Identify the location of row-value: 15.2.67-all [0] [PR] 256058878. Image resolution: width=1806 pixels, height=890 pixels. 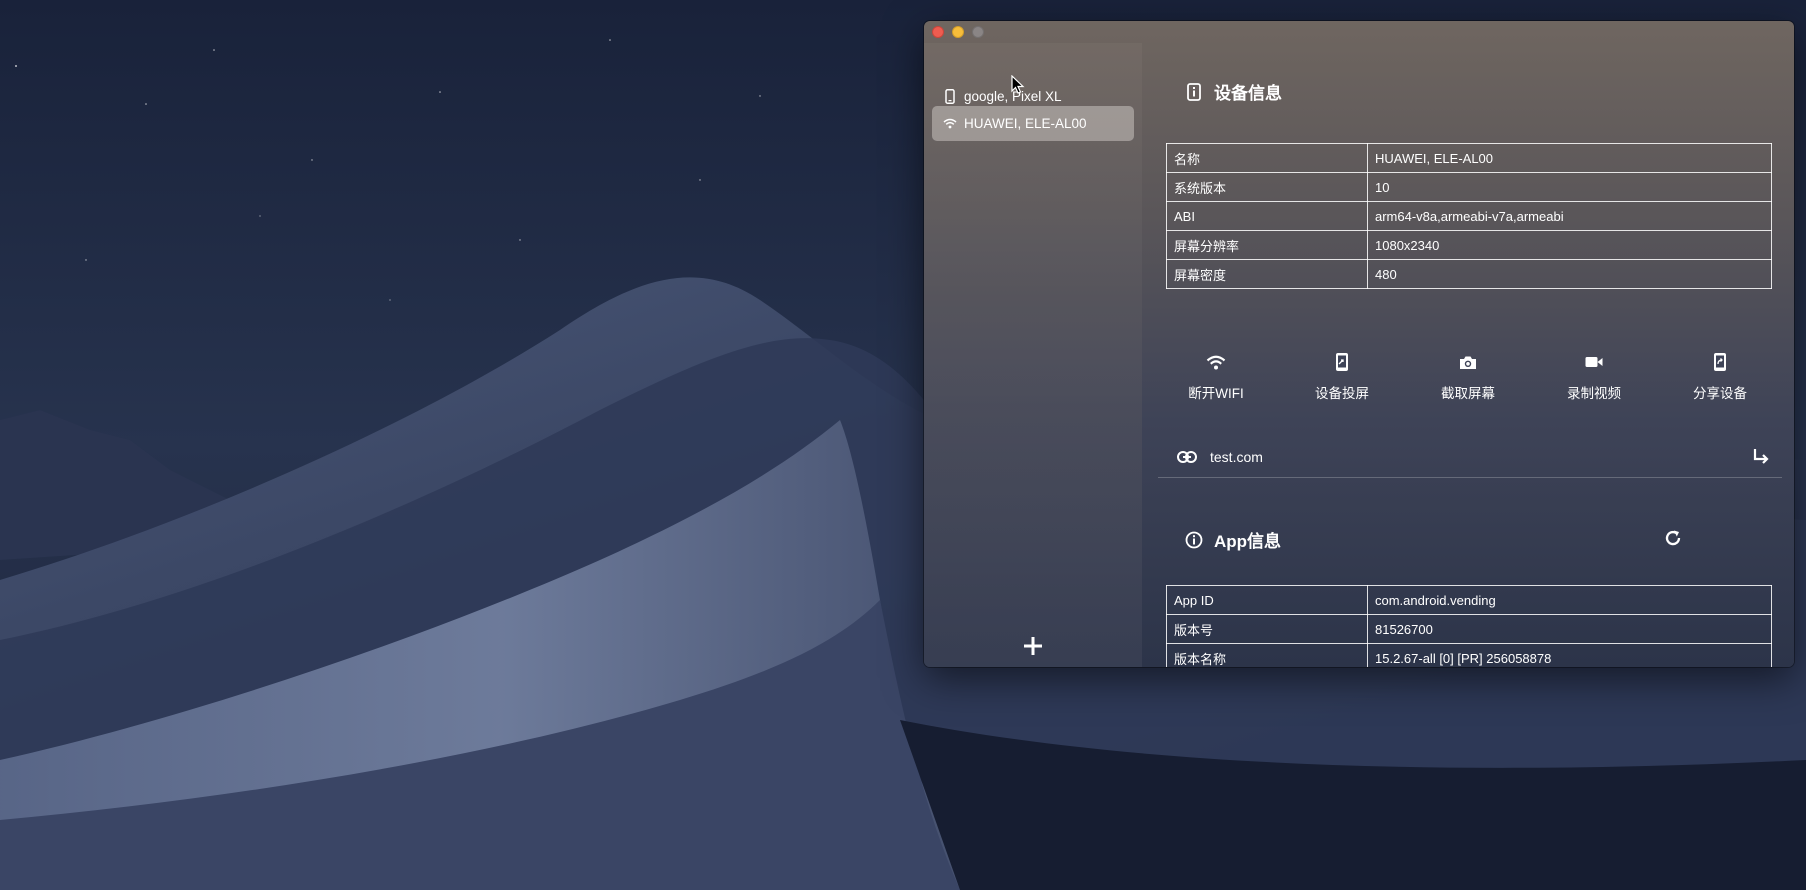
(1569, 655).